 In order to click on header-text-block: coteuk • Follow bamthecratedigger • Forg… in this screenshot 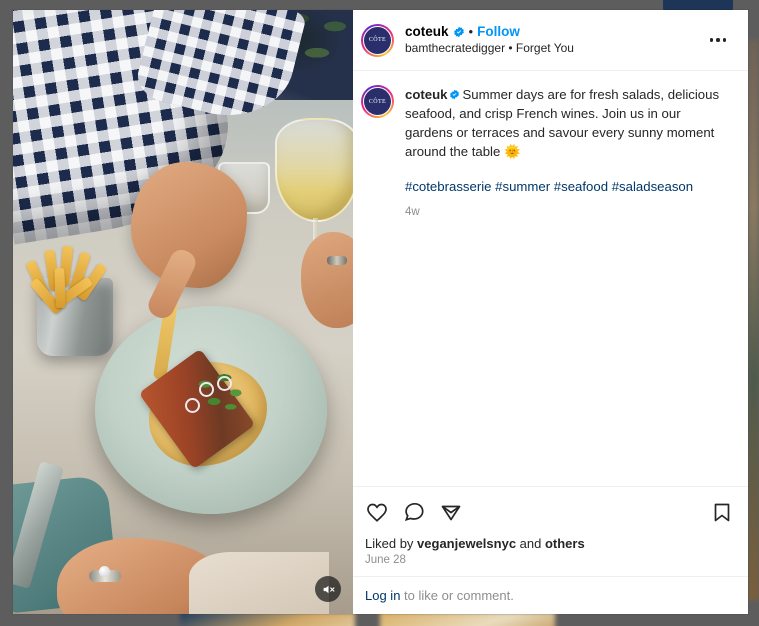, I will do `click(489, 40)`.